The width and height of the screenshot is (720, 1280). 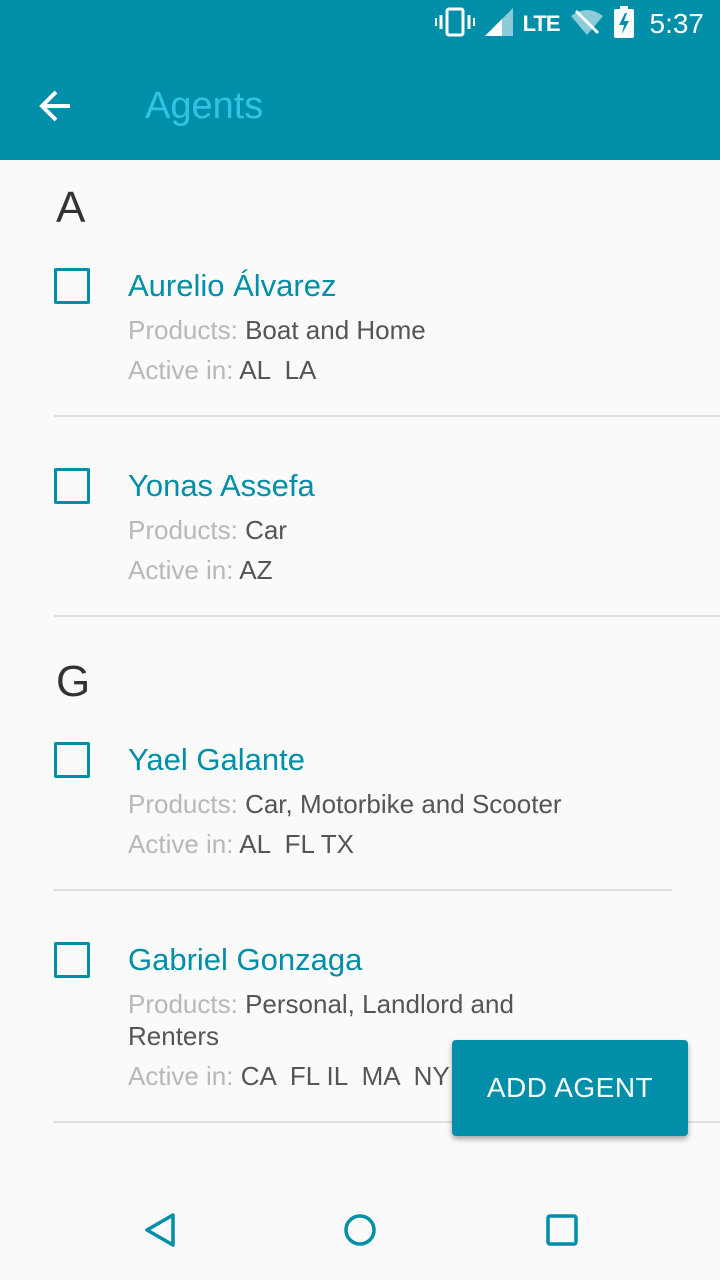 What do you see at coordinates (677, 23) in the screenshot?
I see `status-time: 5:37` at bounding box center [677, 23].